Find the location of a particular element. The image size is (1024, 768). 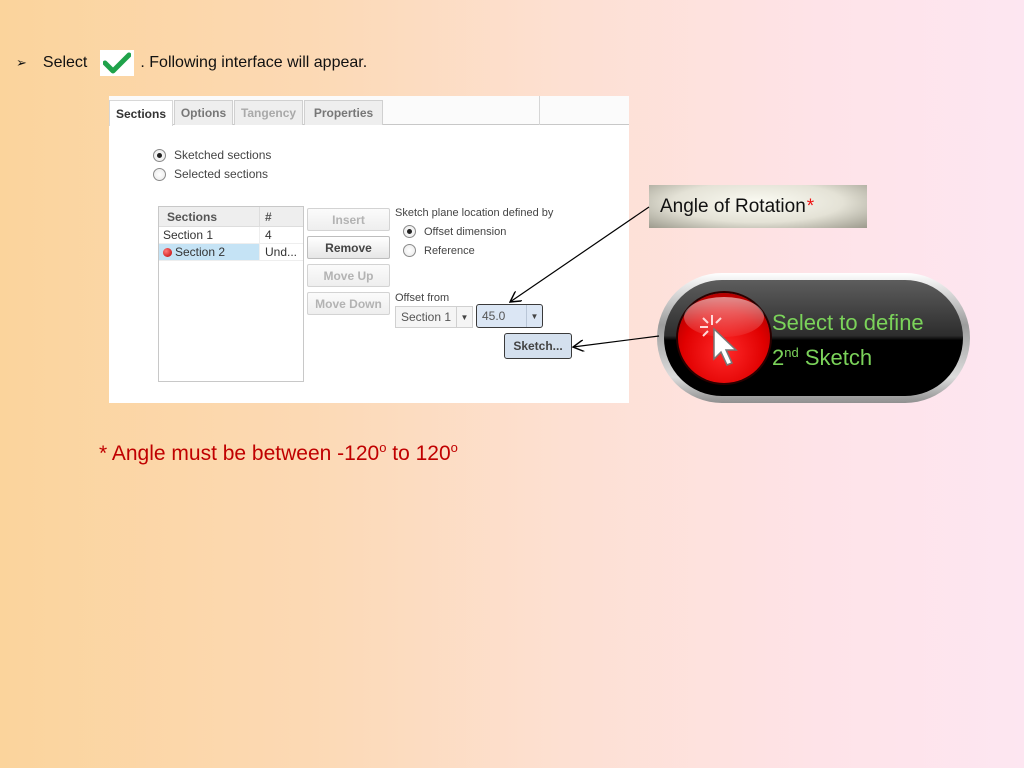

offset-angle-input: 45.0 ▼ is located at coordinates (509, 316).